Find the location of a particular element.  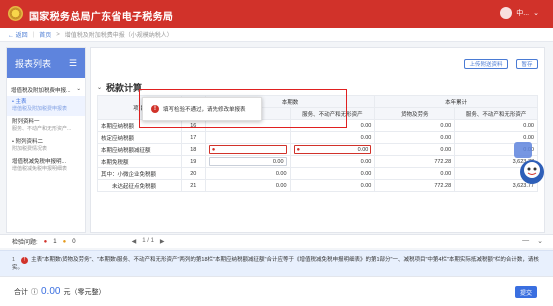

sidebar-item-vat-exemption: 增值税减免税申报明... 增值税减免税申报明细表 is located at coordinates (46, 166).